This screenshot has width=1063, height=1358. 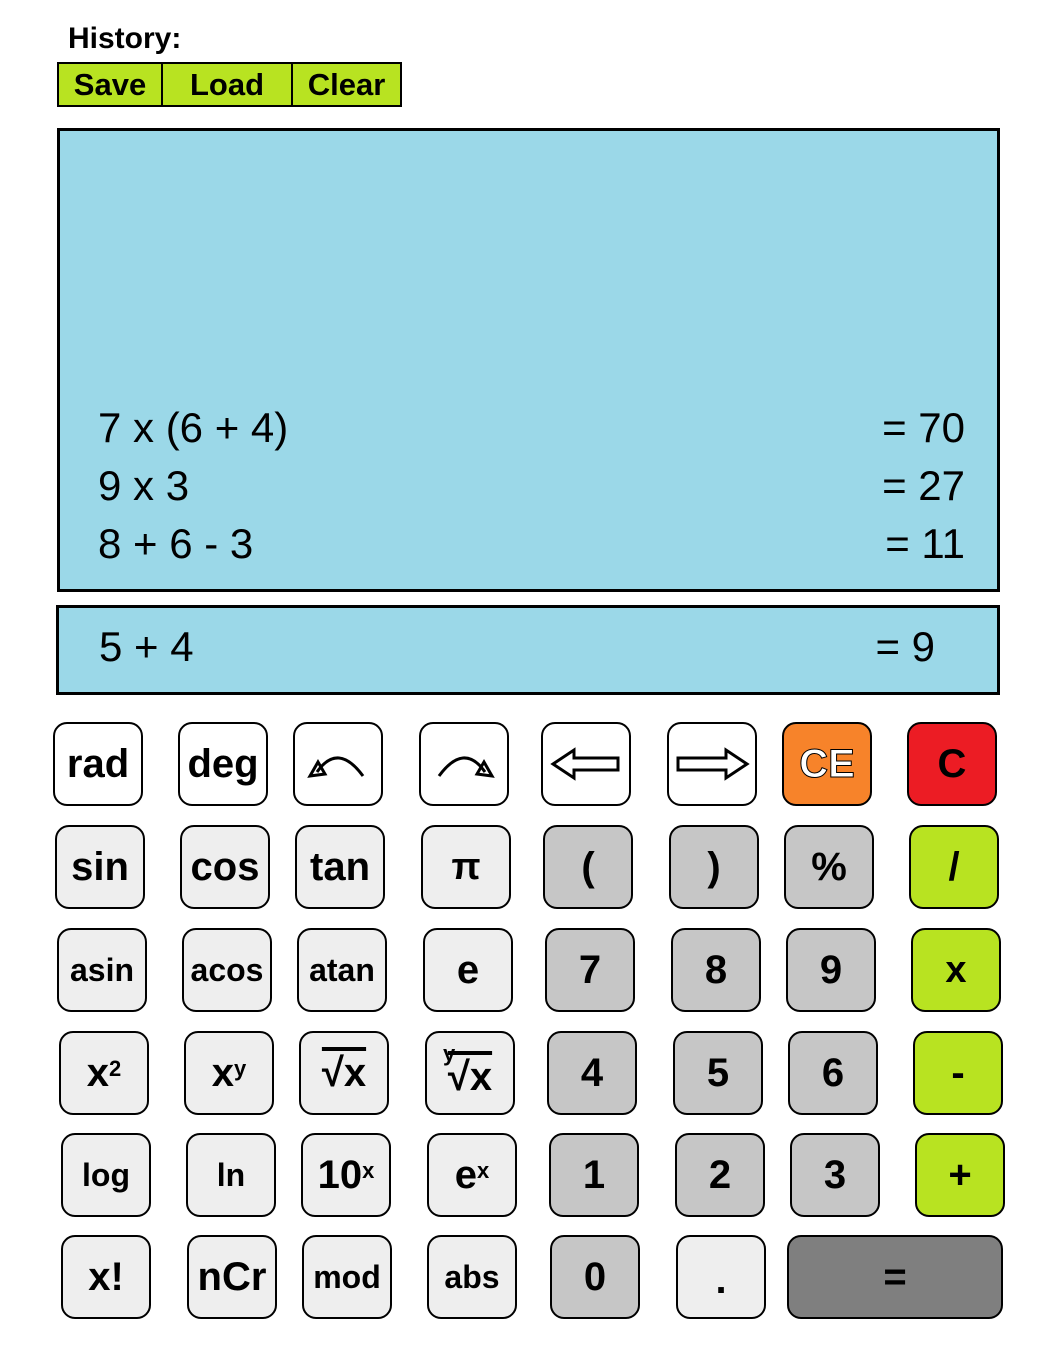 What do you see at coordinates (225, 867) in the screenshot?
I see `cos-button: cos` at bounding box center [225, 867].